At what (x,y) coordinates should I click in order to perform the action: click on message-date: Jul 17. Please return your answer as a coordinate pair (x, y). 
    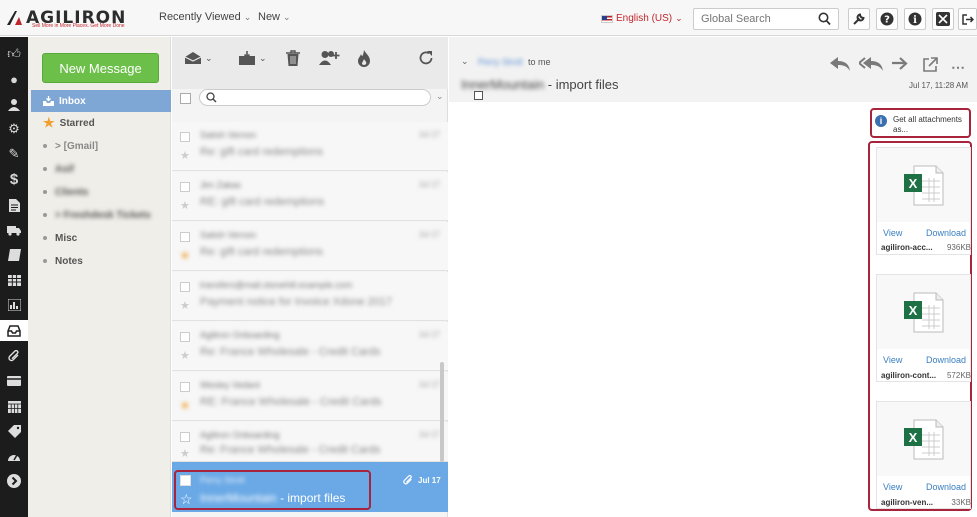
    Looking at the image, I should click on (429, 434).